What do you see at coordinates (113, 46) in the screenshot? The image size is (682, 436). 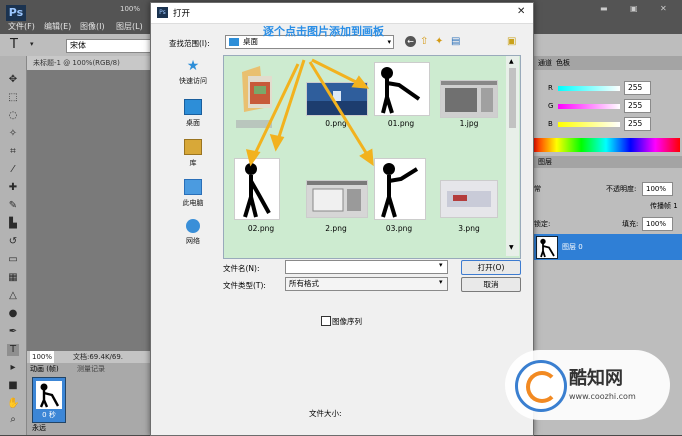 I see `font-family-input: 宋体` at bounding box center [113, 46].